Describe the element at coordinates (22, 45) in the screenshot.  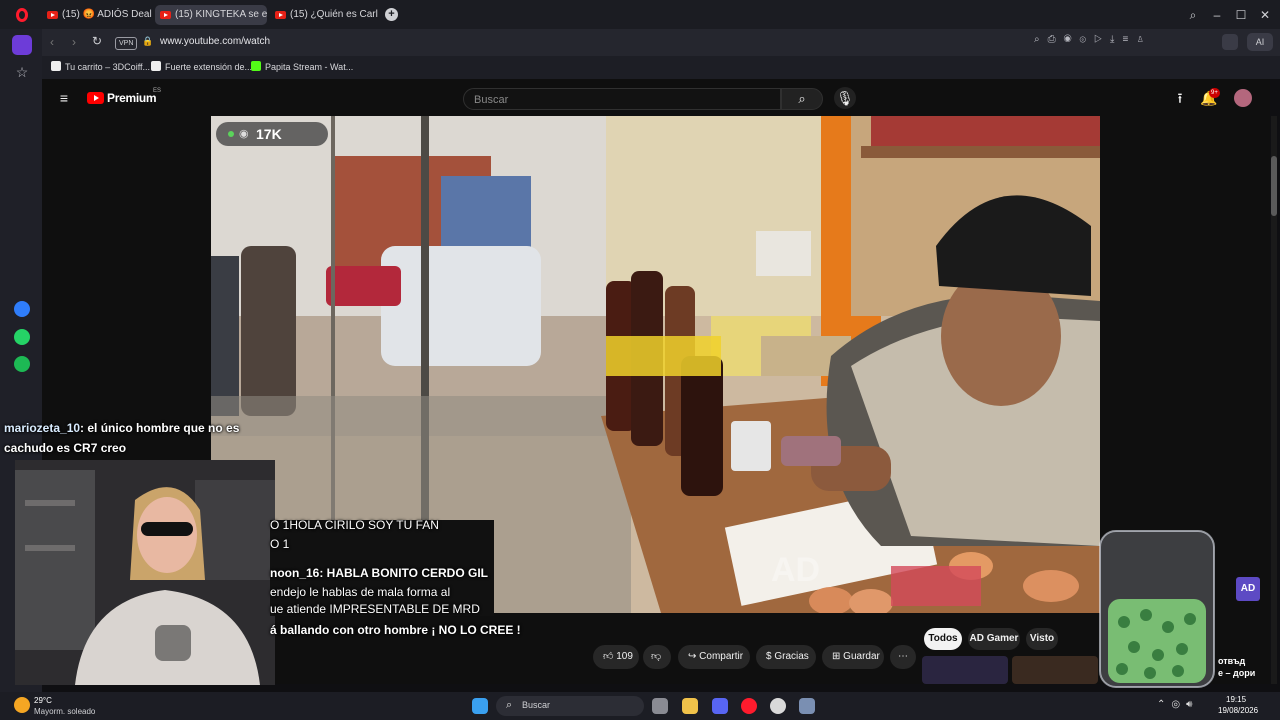
I see `home-icon` at that location.